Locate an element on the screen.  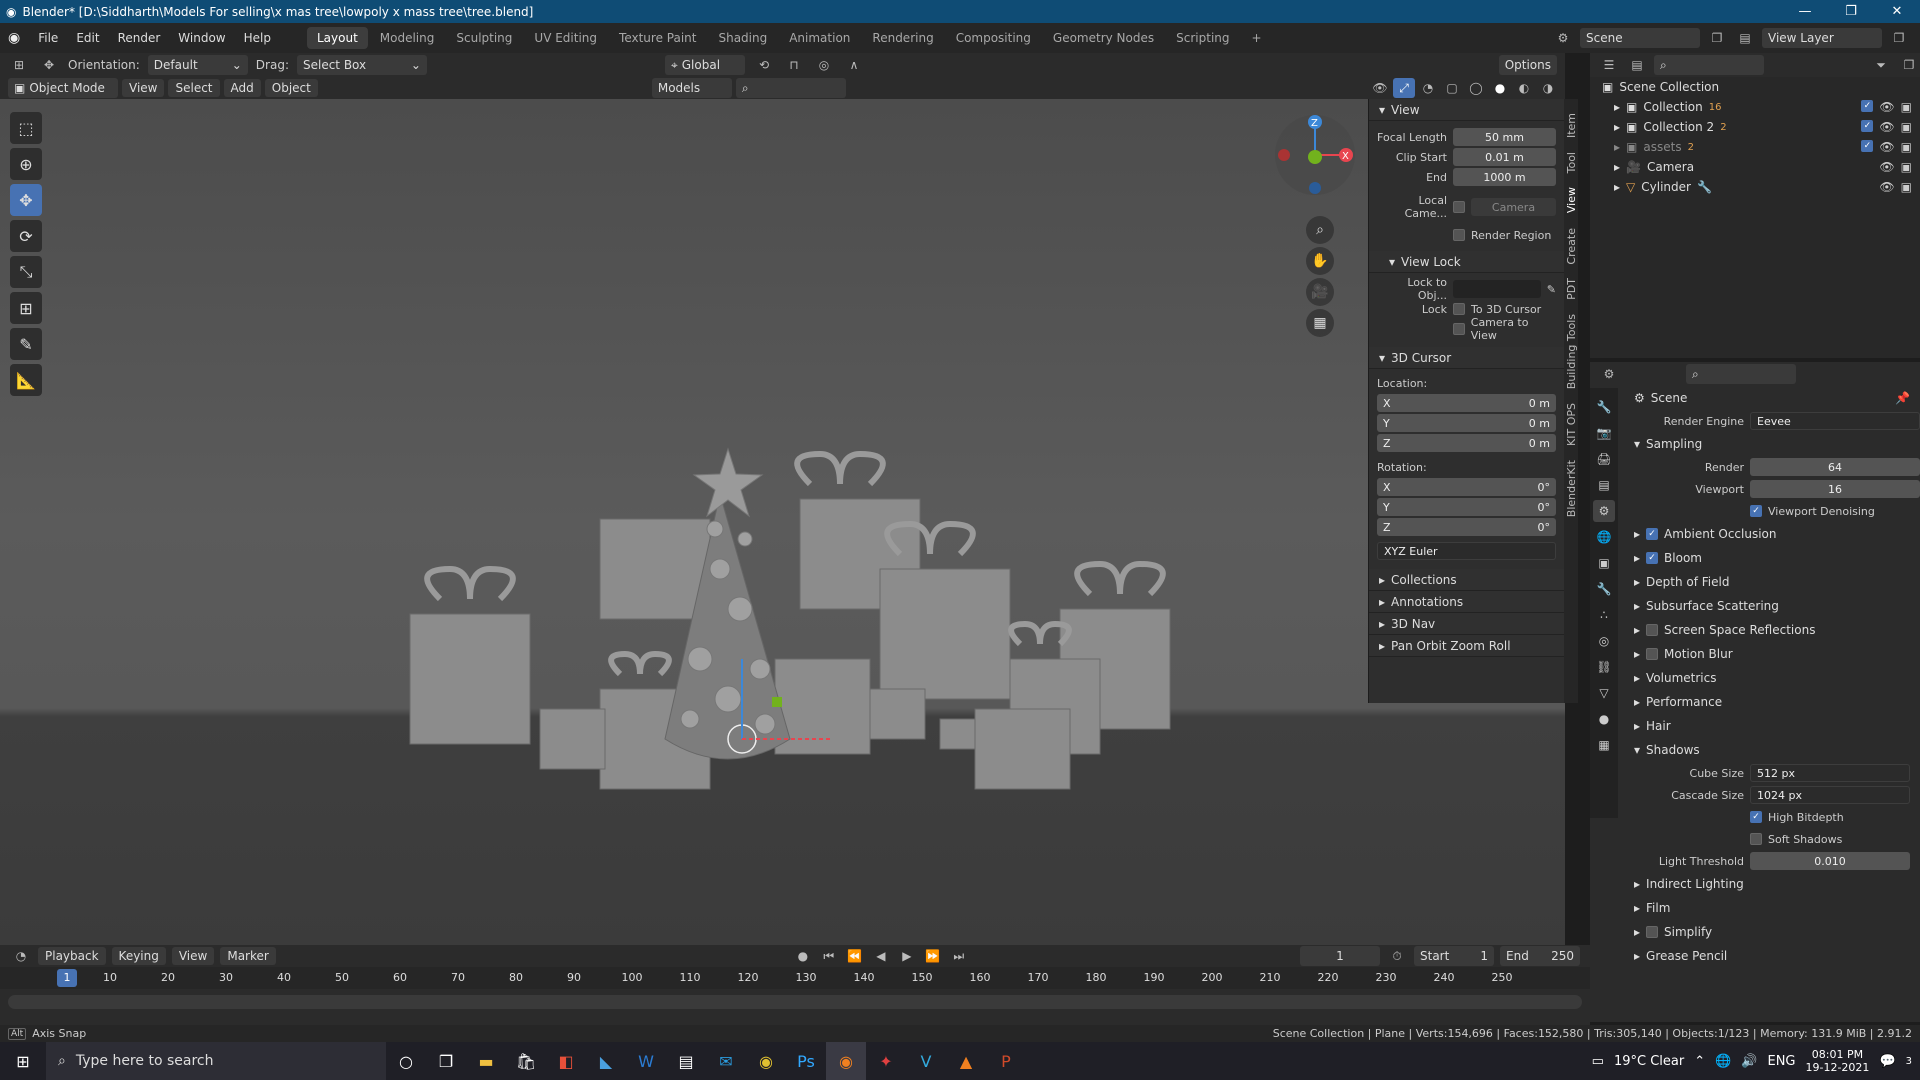
jump-end-icon: ⏭ is located at coordinates (959, 956).